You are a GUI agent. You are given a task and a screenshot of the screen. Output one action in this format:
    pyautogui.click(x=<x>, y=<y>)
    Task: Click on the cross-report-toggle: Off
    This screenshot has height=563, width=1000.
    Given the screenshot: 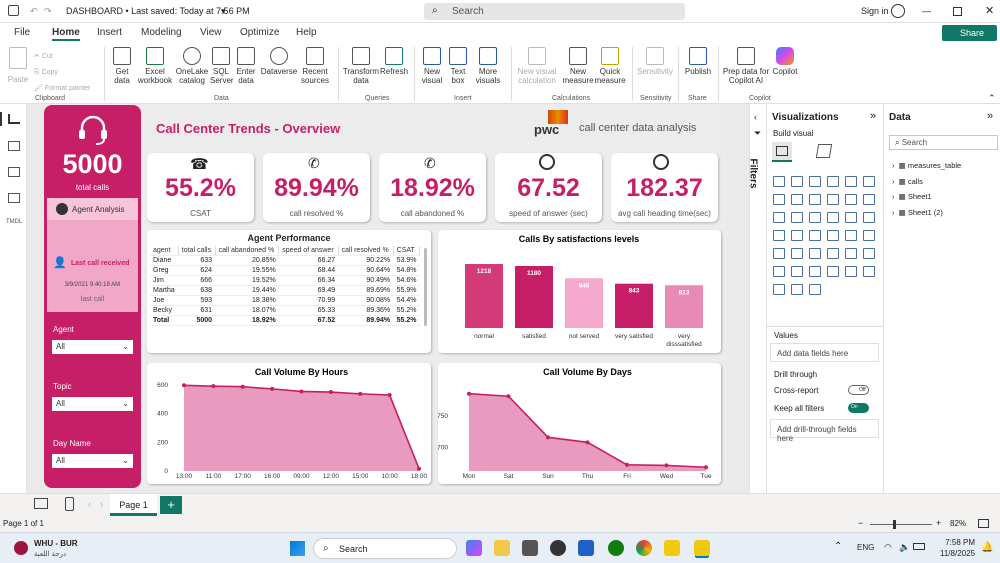 What is the action you would take?
    pyautogui.click(x=858, y=390)
    